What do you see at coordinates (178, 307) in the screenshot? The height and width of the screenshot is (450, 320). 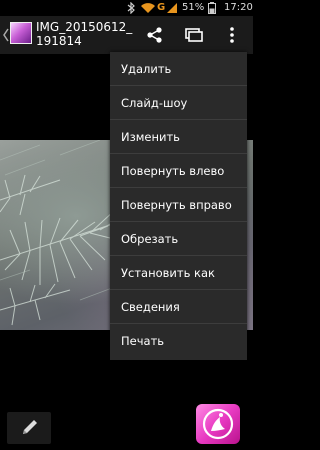 I see `menu-item-details: Сведения` at bounding box center [178, 307].